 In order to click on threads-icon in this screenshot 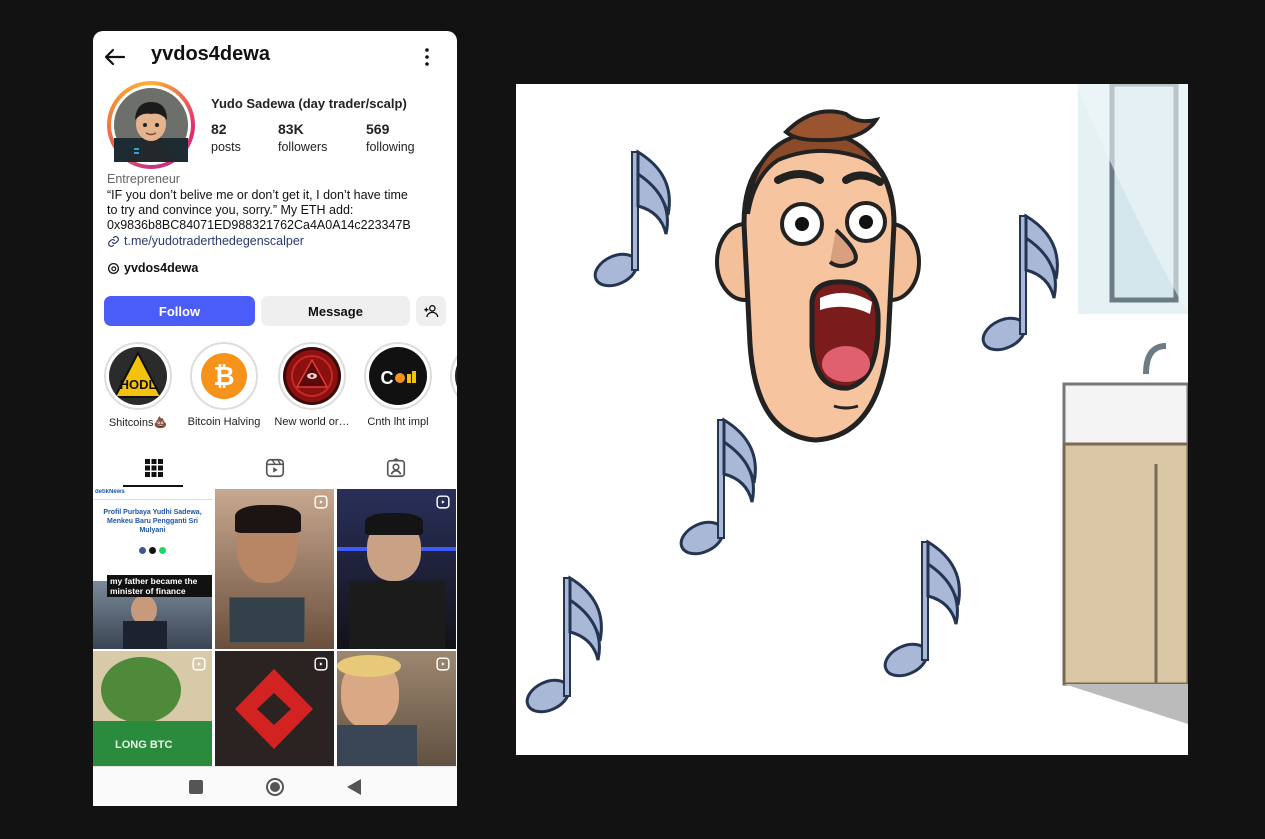, I will do `click(113, 268)`.